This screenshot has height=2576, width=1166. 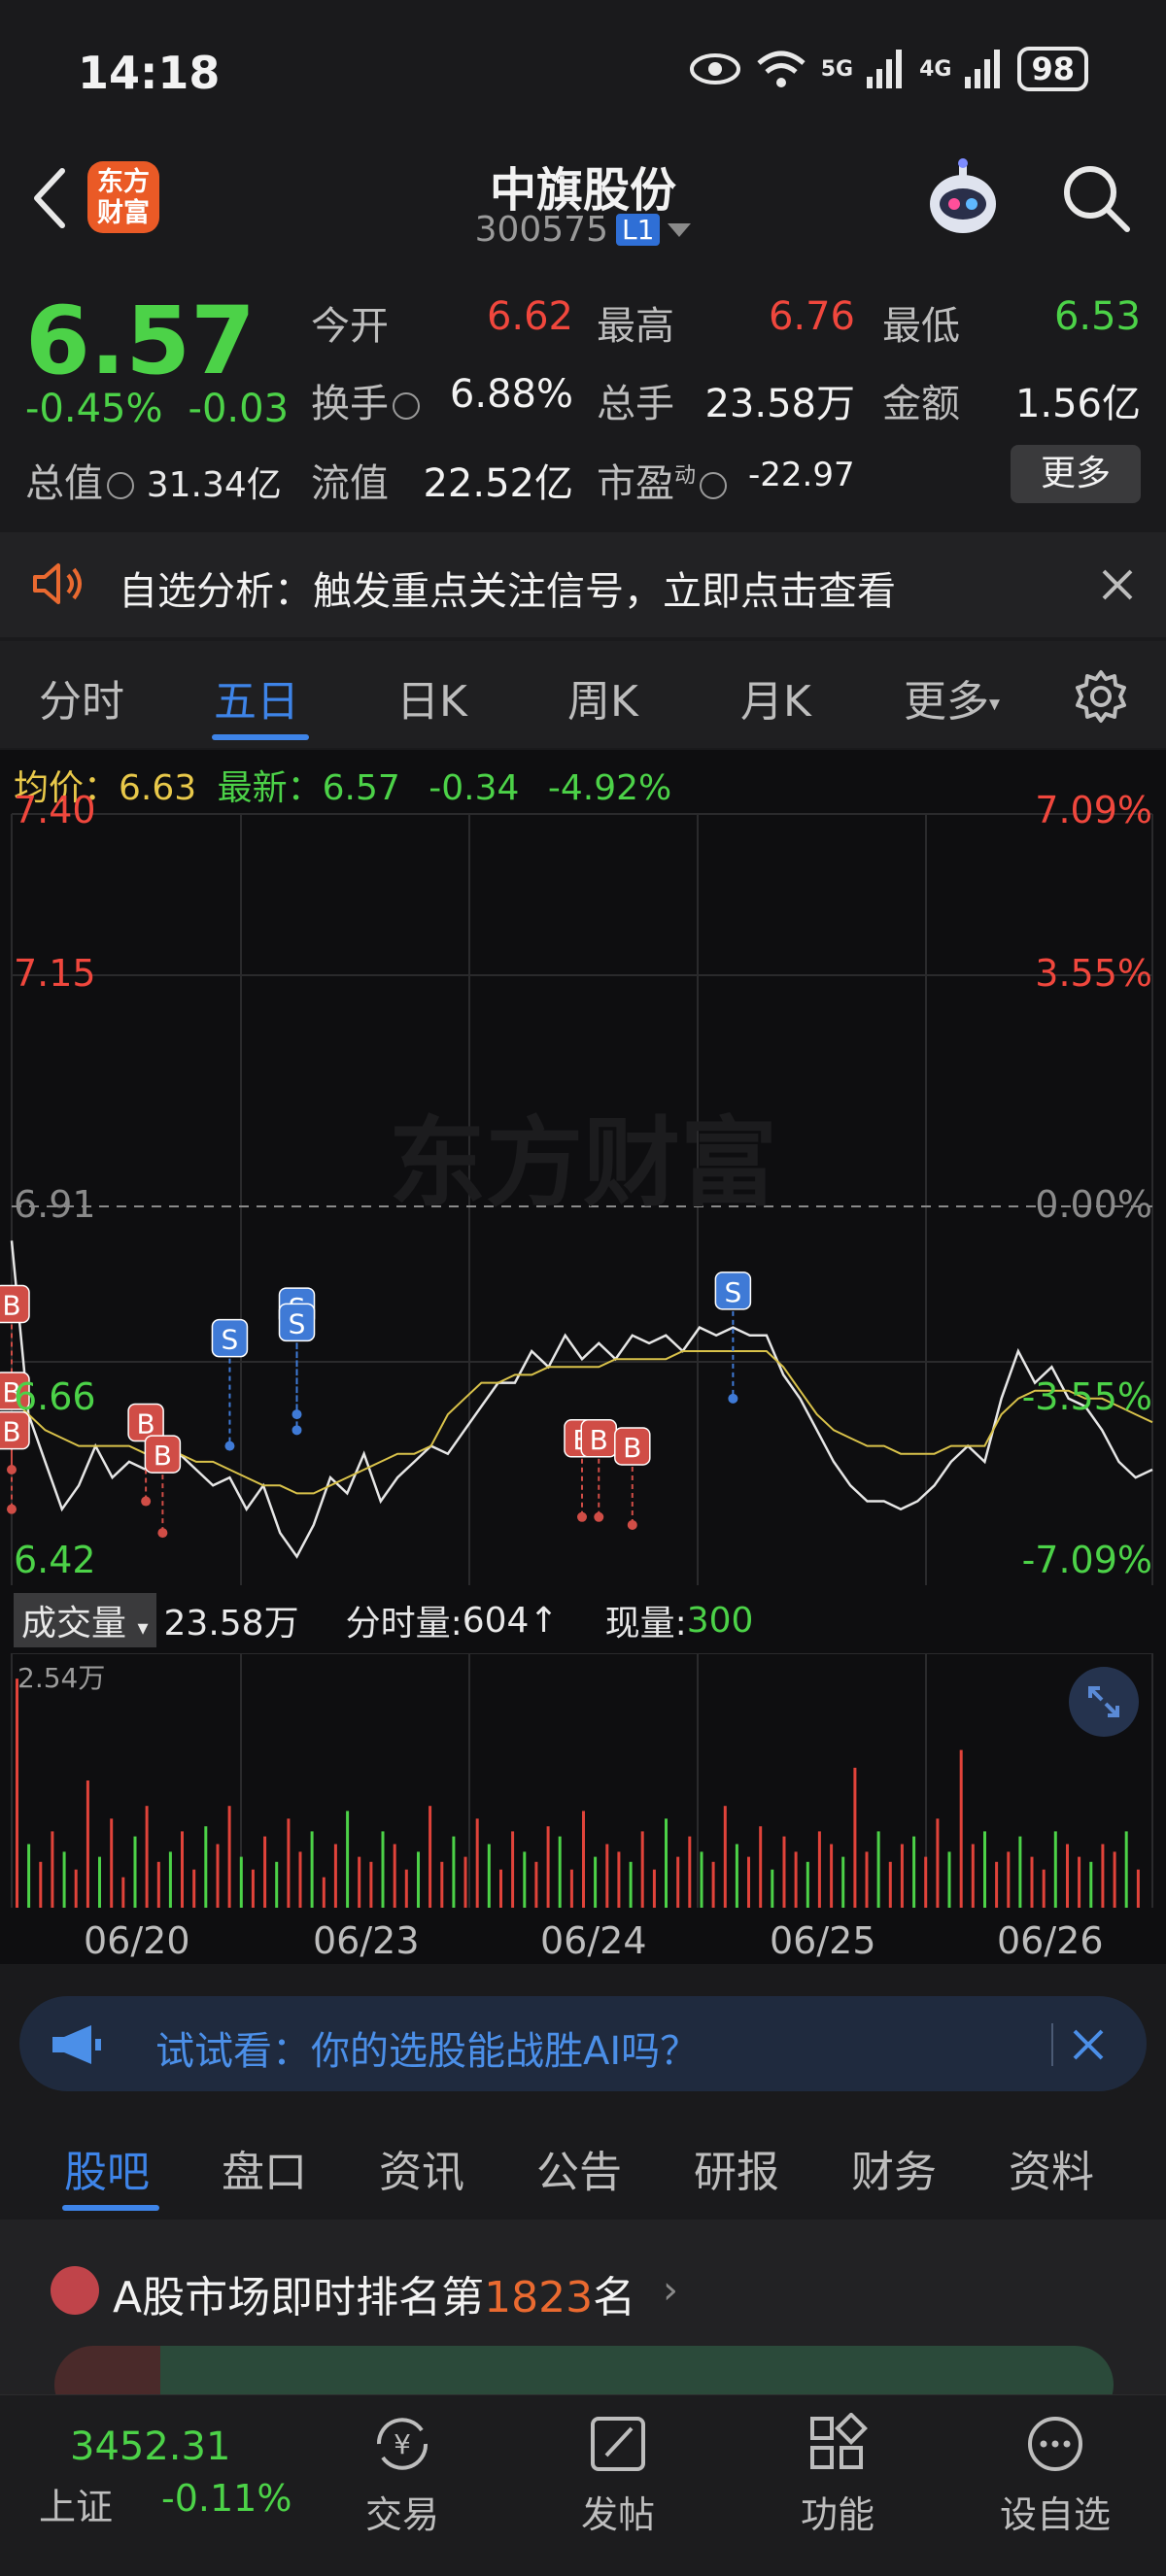 What do you see at coordinates (811, 316) in the screenshot?
I see `high-value: 6.76` at bounding box center [811, 316].